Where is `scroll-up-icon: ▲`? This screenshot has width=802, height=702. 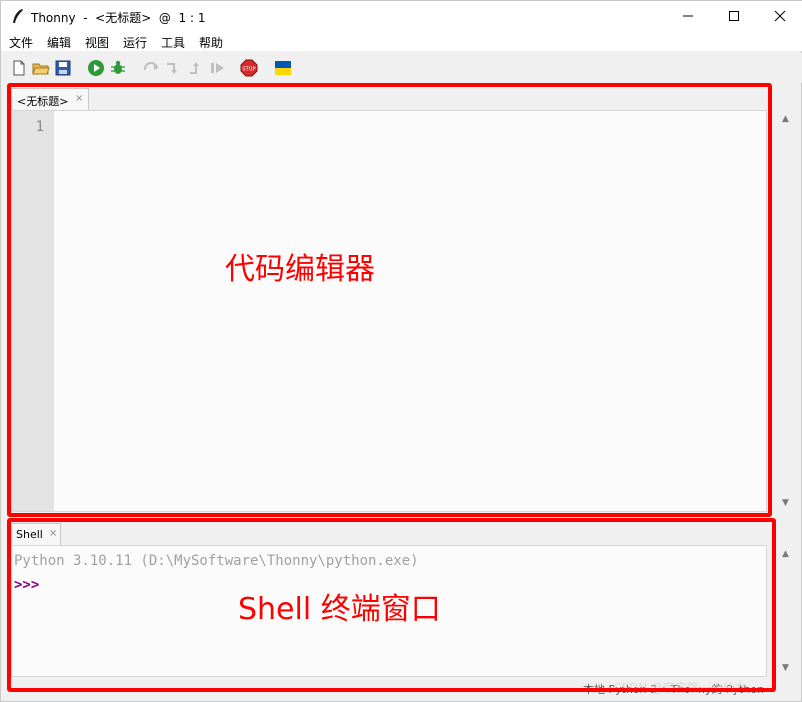
scroll-up-icon: ▲ is located at coordinates (785, 119).